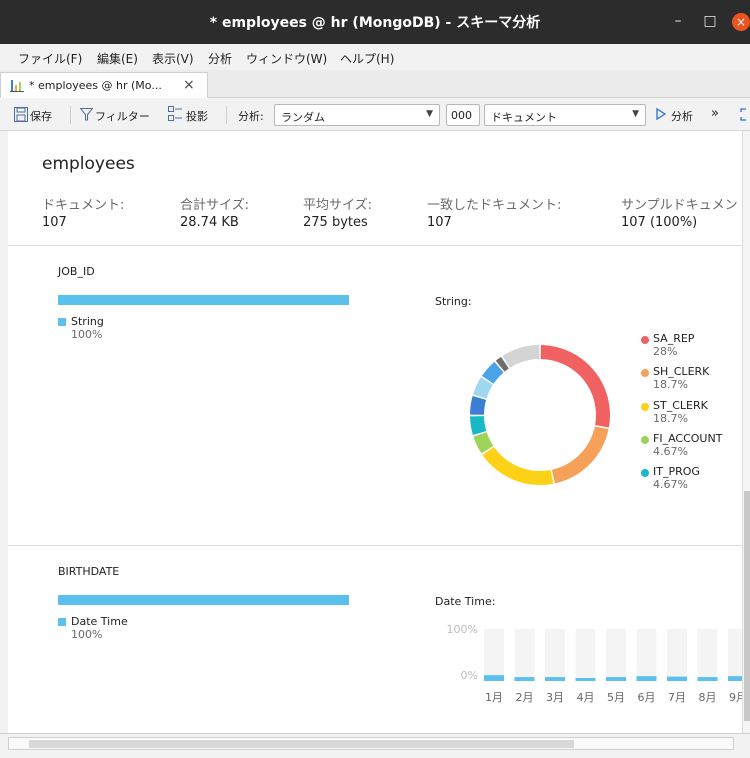 This screenshot has height=758, width=750. Describe the element at coordinates (117, 58) in the screenshot. I see `menu-edit: 編集(E)` at that location.